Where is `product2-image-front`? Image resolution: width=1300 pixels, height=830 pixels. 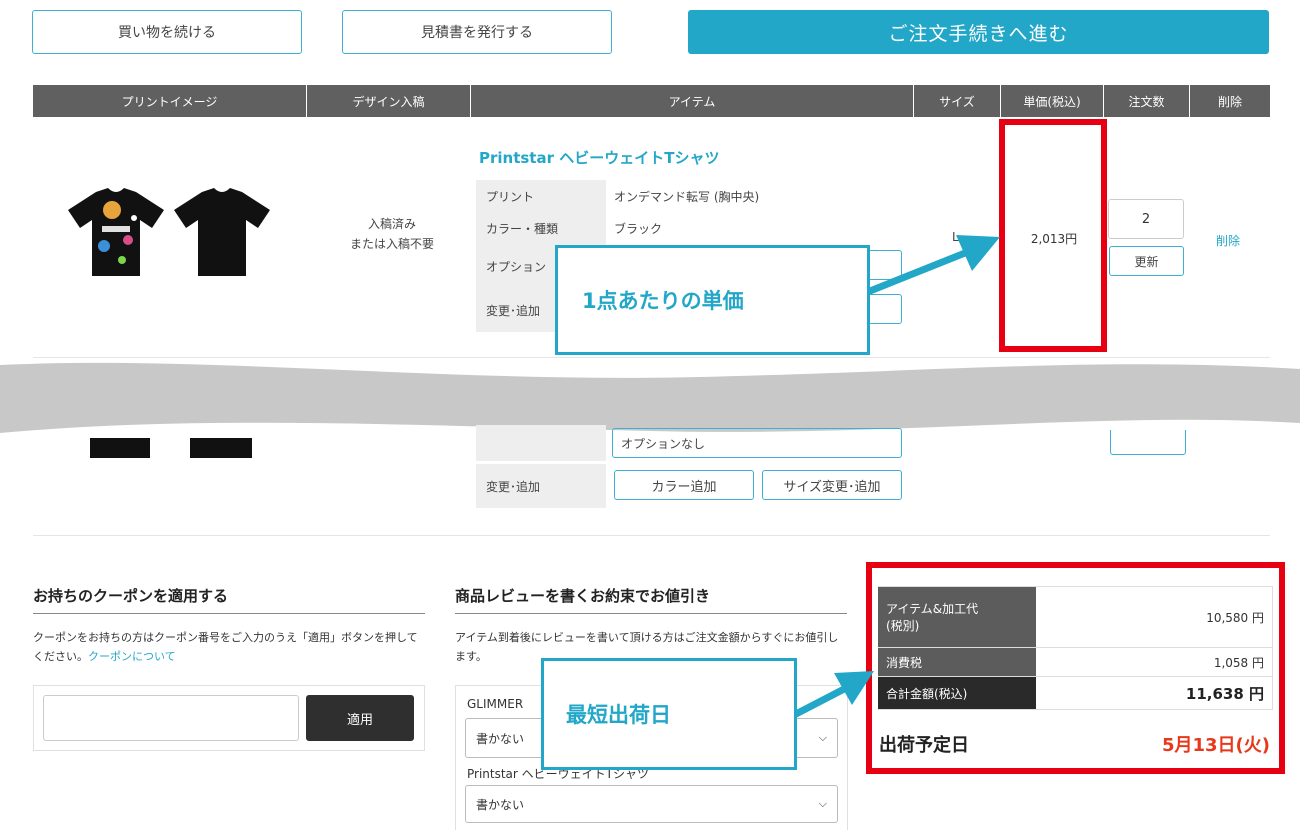
product2-image-front is located at coordinates (120, 448).